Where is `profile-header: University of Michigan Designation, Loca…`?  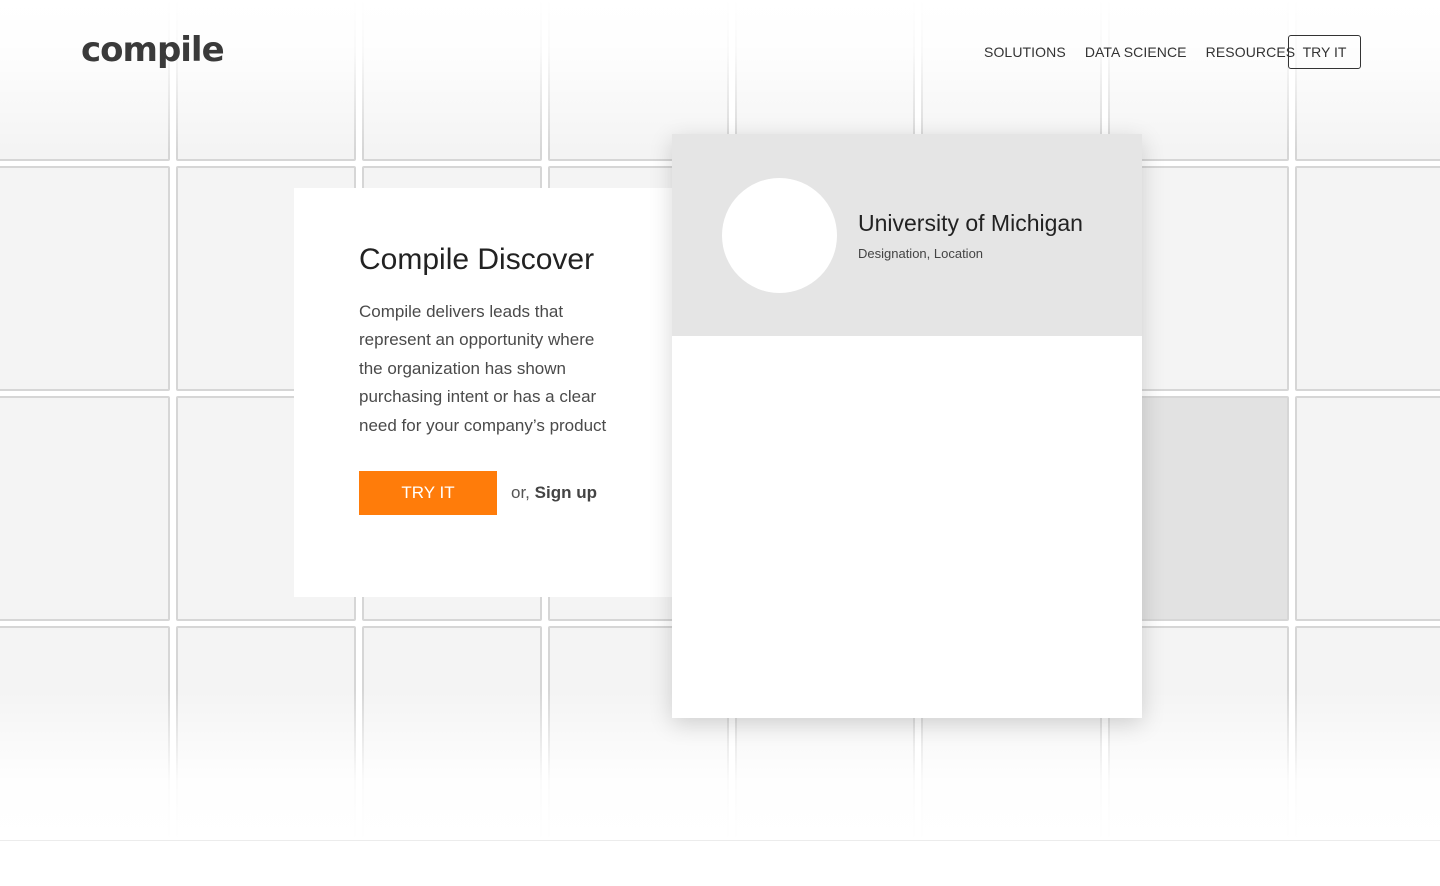 profile-header: University of Michigan Designation, Loca… is located at coordinates (907, 235).